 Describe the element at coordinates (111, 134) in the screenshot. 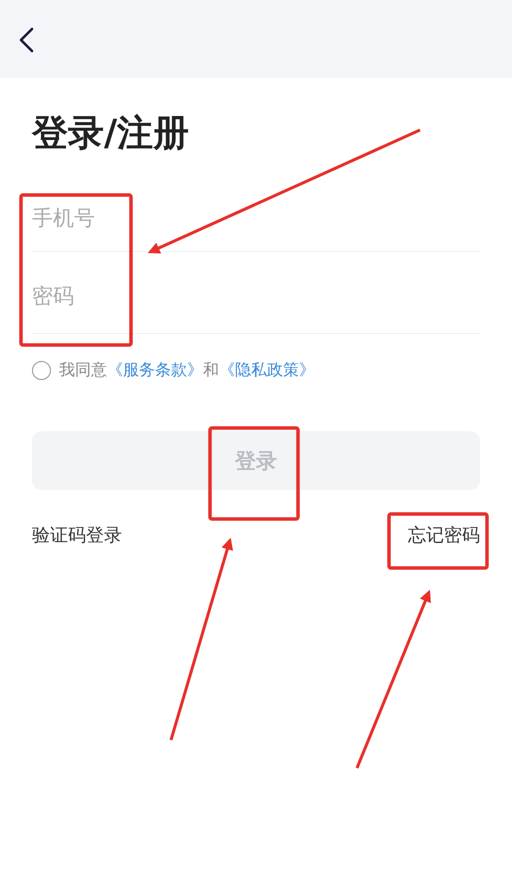

I see `page-title: 登录/注册` at that location.